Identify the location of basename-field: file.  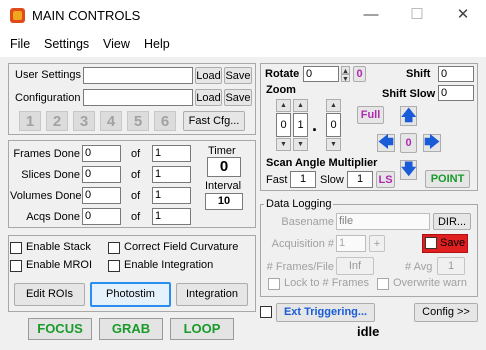
(383, 221).